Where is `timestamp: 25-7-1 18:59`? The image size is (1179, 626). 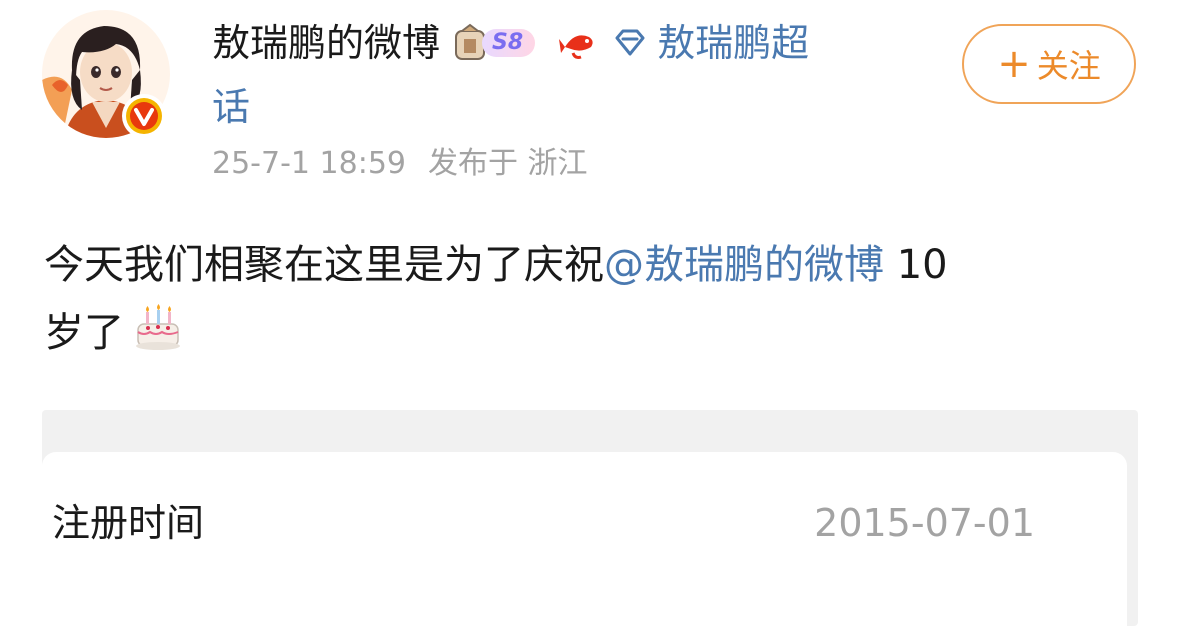 timestamp: 25-7-1 18:59 is located at coordinates (309, 163).